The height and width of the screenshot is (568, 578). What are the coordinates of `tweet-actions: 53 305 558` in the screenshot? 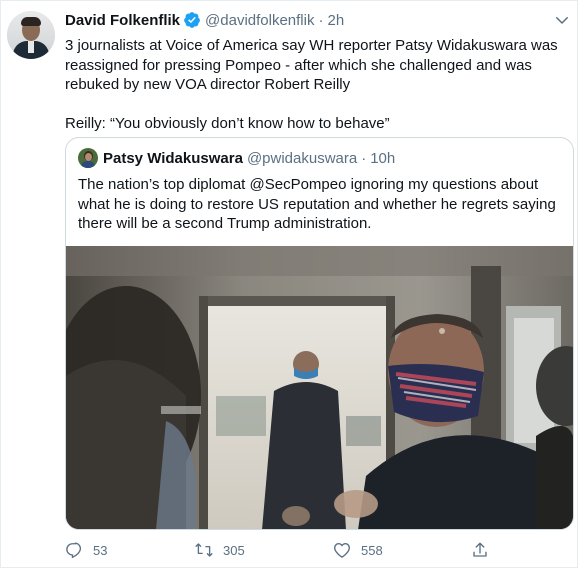 It's located at (305, 550).